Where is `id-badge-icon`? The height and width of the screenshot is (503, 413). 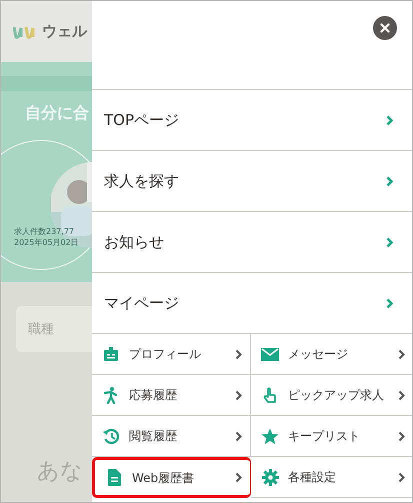
id-badge-icon is located at coordinates (111, 354).